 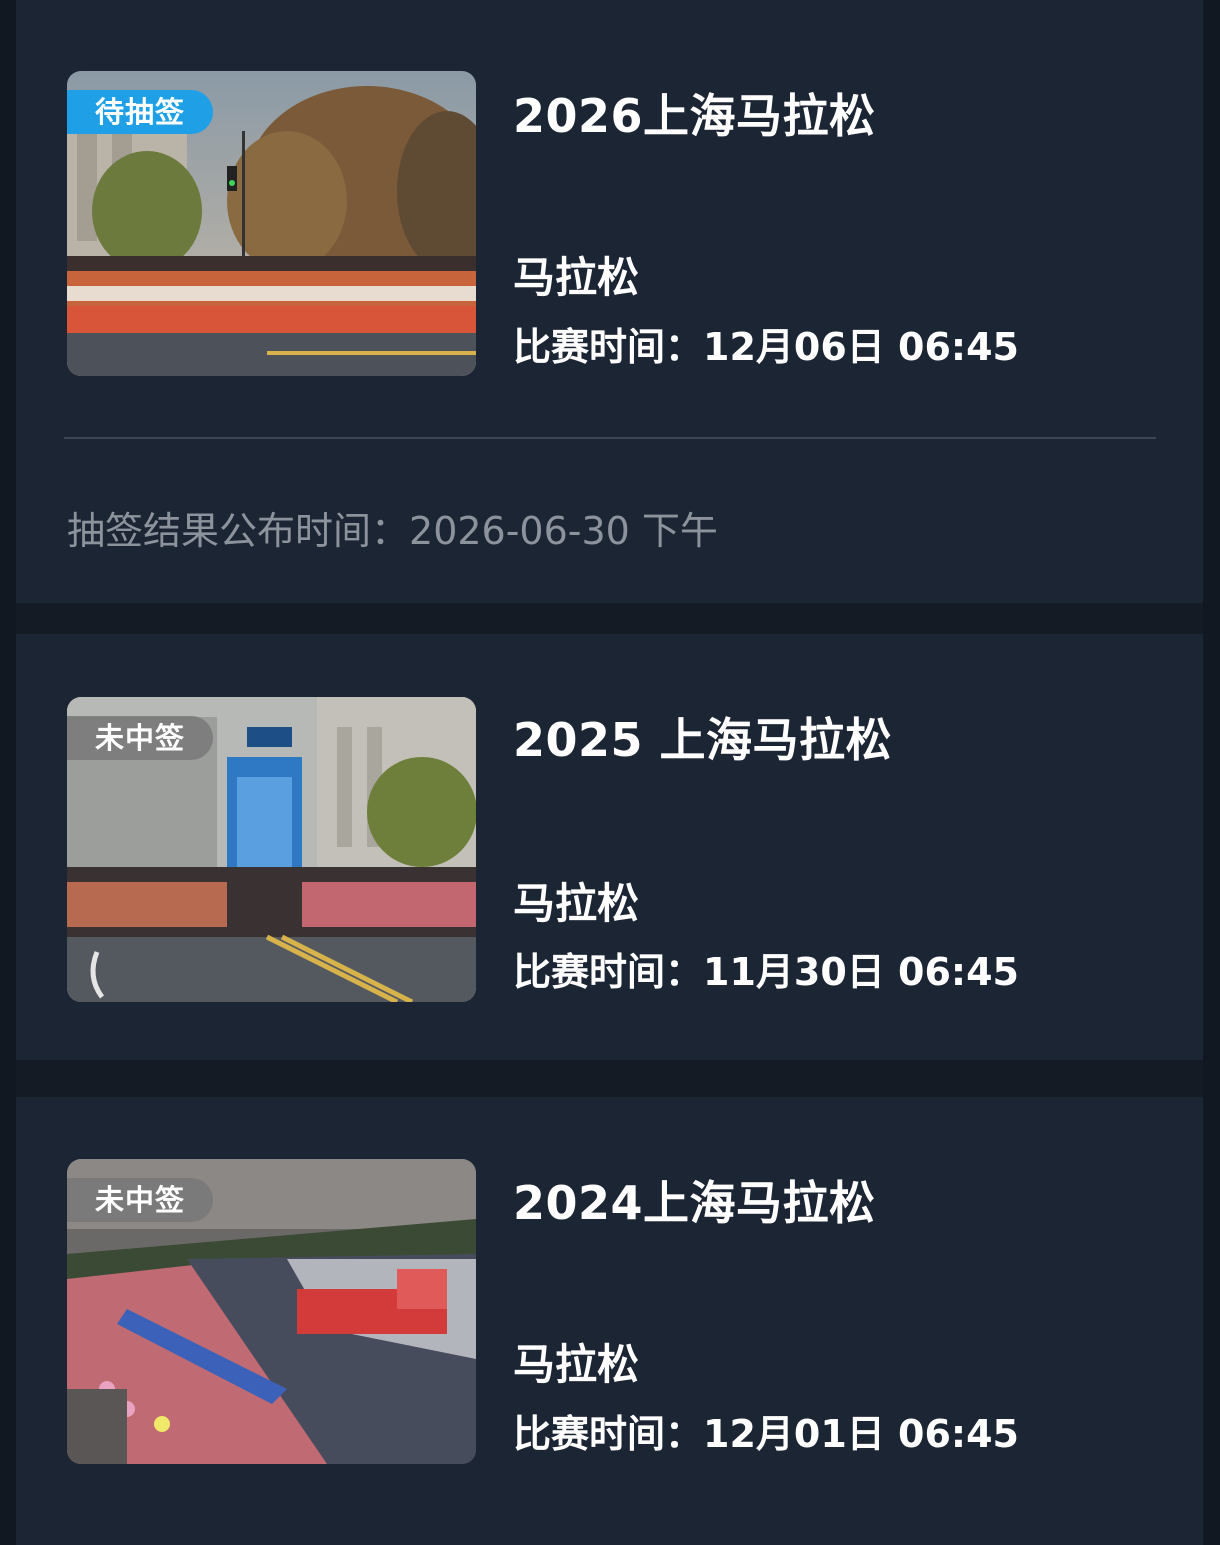 I want to click on status-badge: 待抽签, so click(x=140, y=112).